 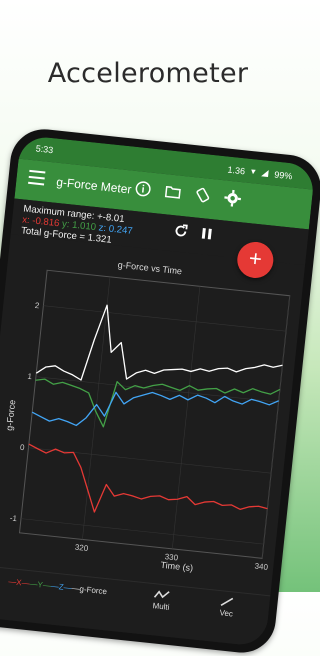 I want to click on nav-vector: Vec, so click(x=227, y=607).